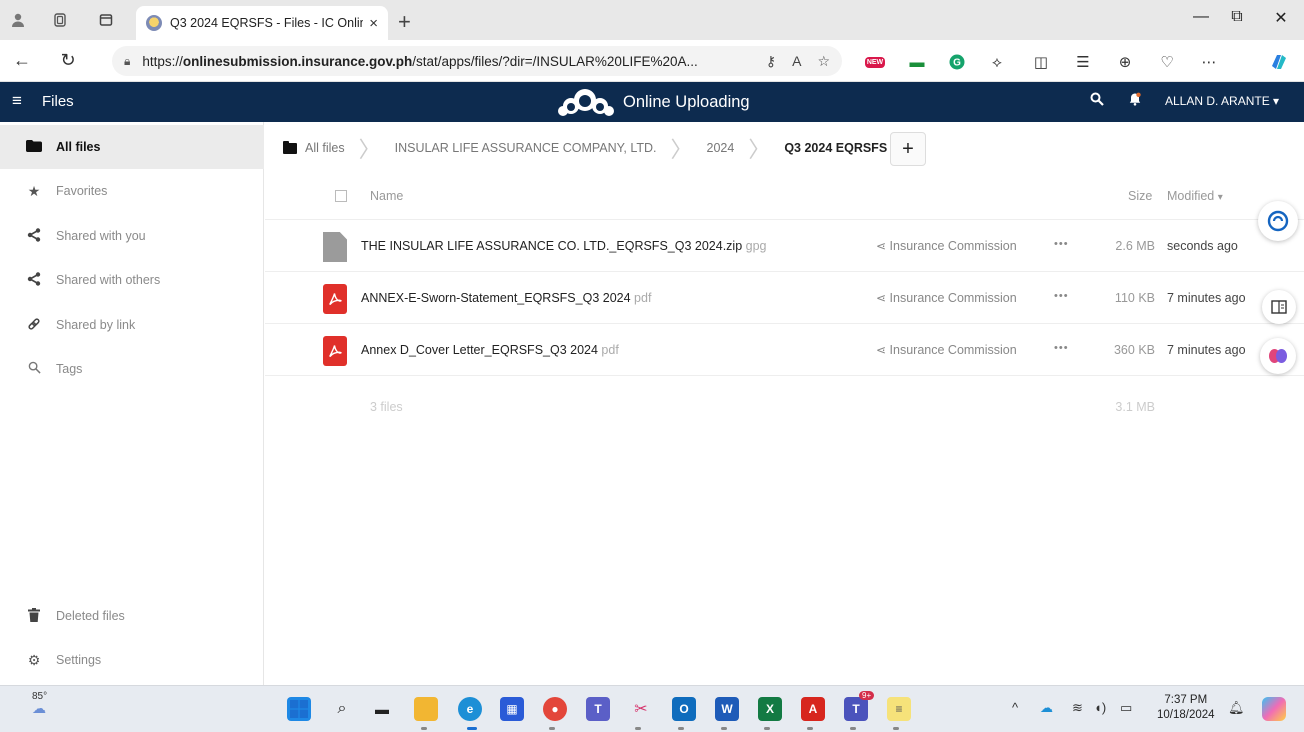 The height and width of the screenshot is (732, 1304). I want to click on battery-icon: ▭, so click(1126, 708).